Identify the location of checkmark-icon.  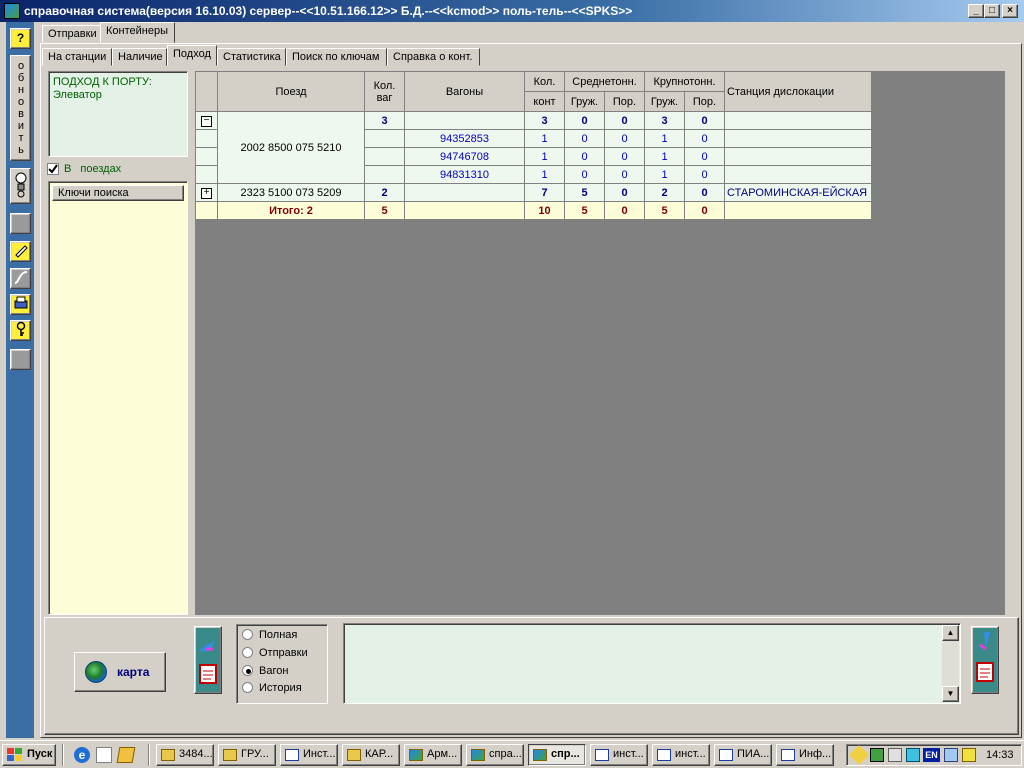
(53, 169).